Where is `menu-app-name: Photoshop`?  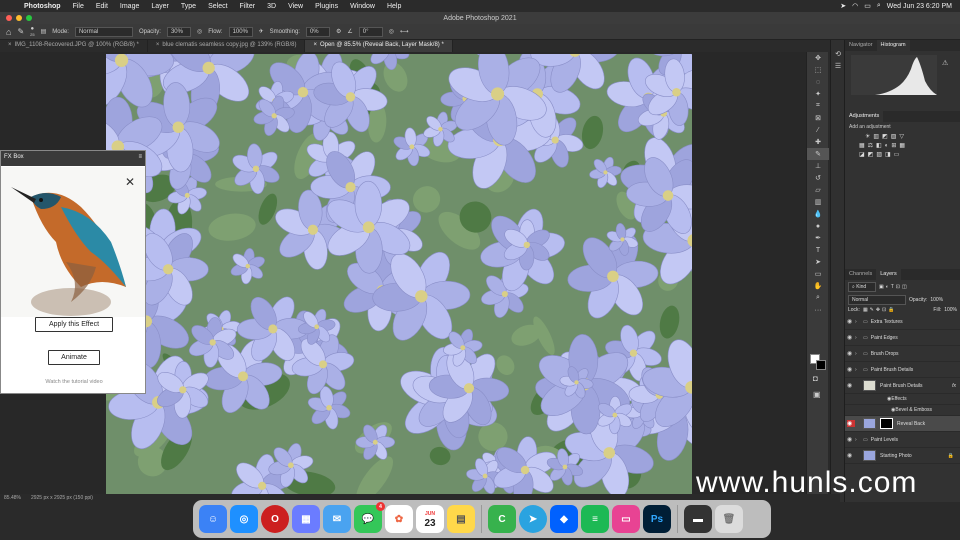 menu-app-name: Photoshop is located at coordinates (42, 6).